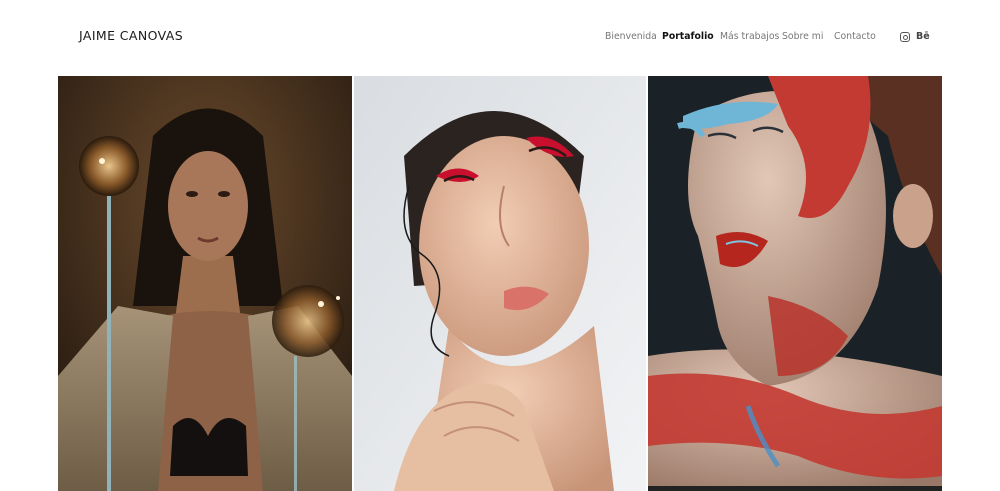 This screenshot has width=1000, height=491. What do you see at coordinates (855, 36) in the screenshot?
I see `nav-item-contacto: Contacto` at bounding box center [855, 36].